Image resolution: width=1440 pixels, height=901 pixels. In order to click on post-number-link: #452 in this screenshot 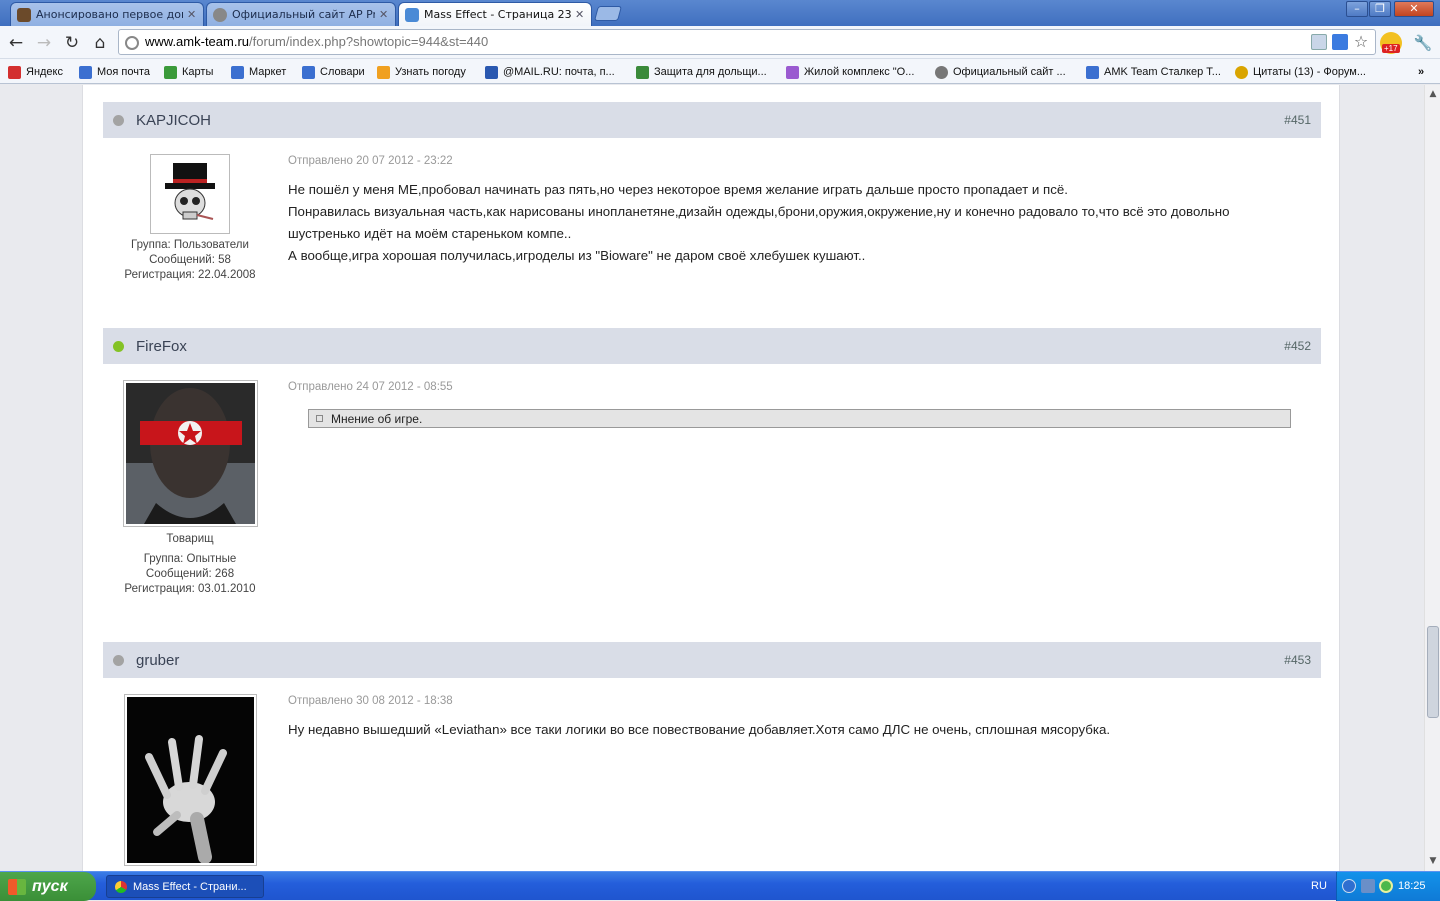, I will do `click(1297, 346)`.